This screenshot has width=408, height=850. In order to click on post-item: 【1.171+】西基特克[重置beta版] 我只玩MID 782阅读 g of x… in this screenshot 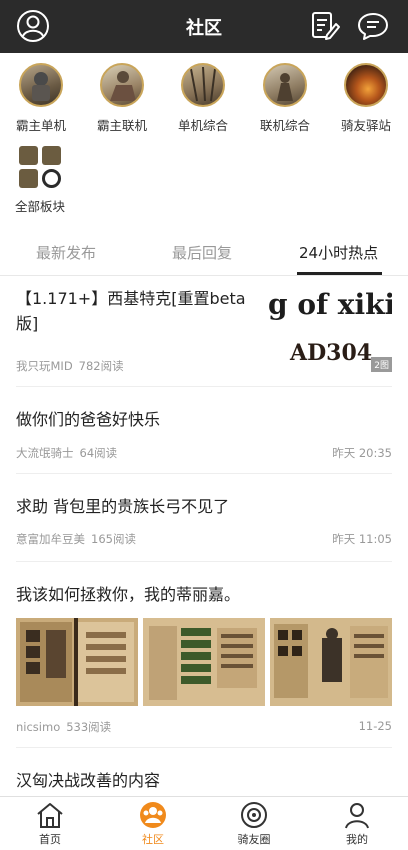, I will do `click(204, 331)`.